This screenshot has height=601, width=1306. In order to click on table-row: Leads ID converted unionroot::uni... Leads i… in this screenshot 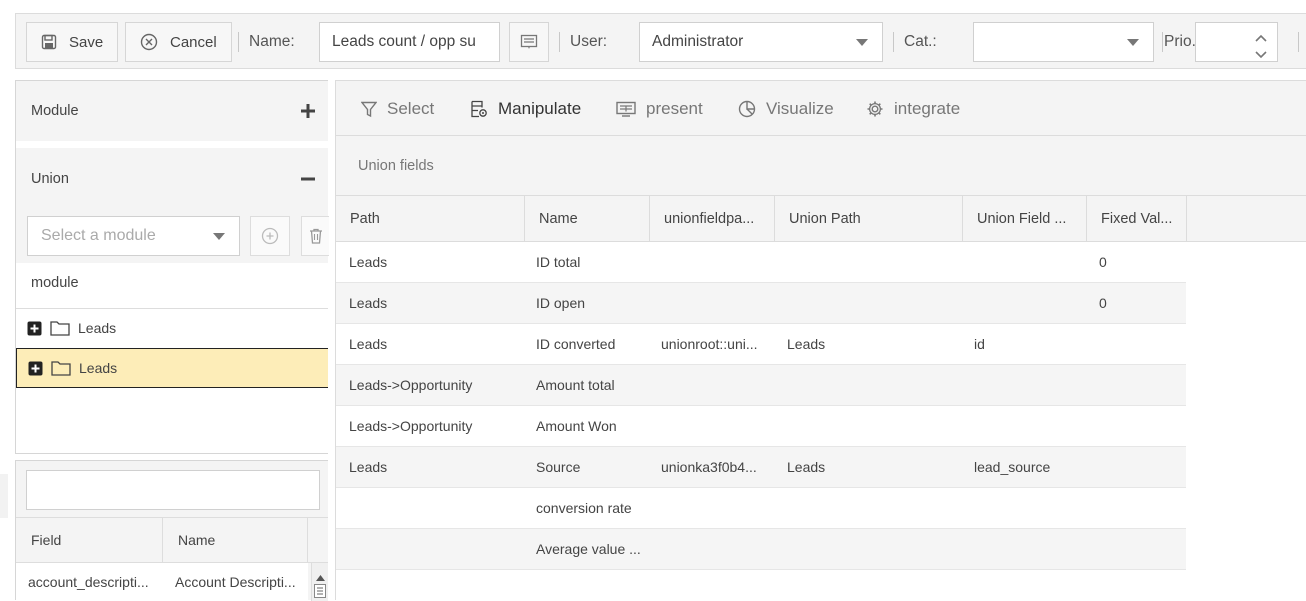, I will do `click(761, 344)`.